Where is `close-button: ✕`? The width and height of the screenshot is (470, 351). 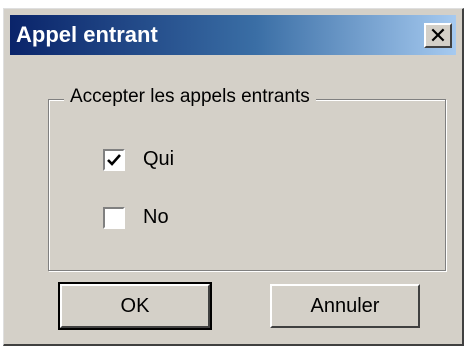
close-button: ✕ is located at coordinates (438, 35).